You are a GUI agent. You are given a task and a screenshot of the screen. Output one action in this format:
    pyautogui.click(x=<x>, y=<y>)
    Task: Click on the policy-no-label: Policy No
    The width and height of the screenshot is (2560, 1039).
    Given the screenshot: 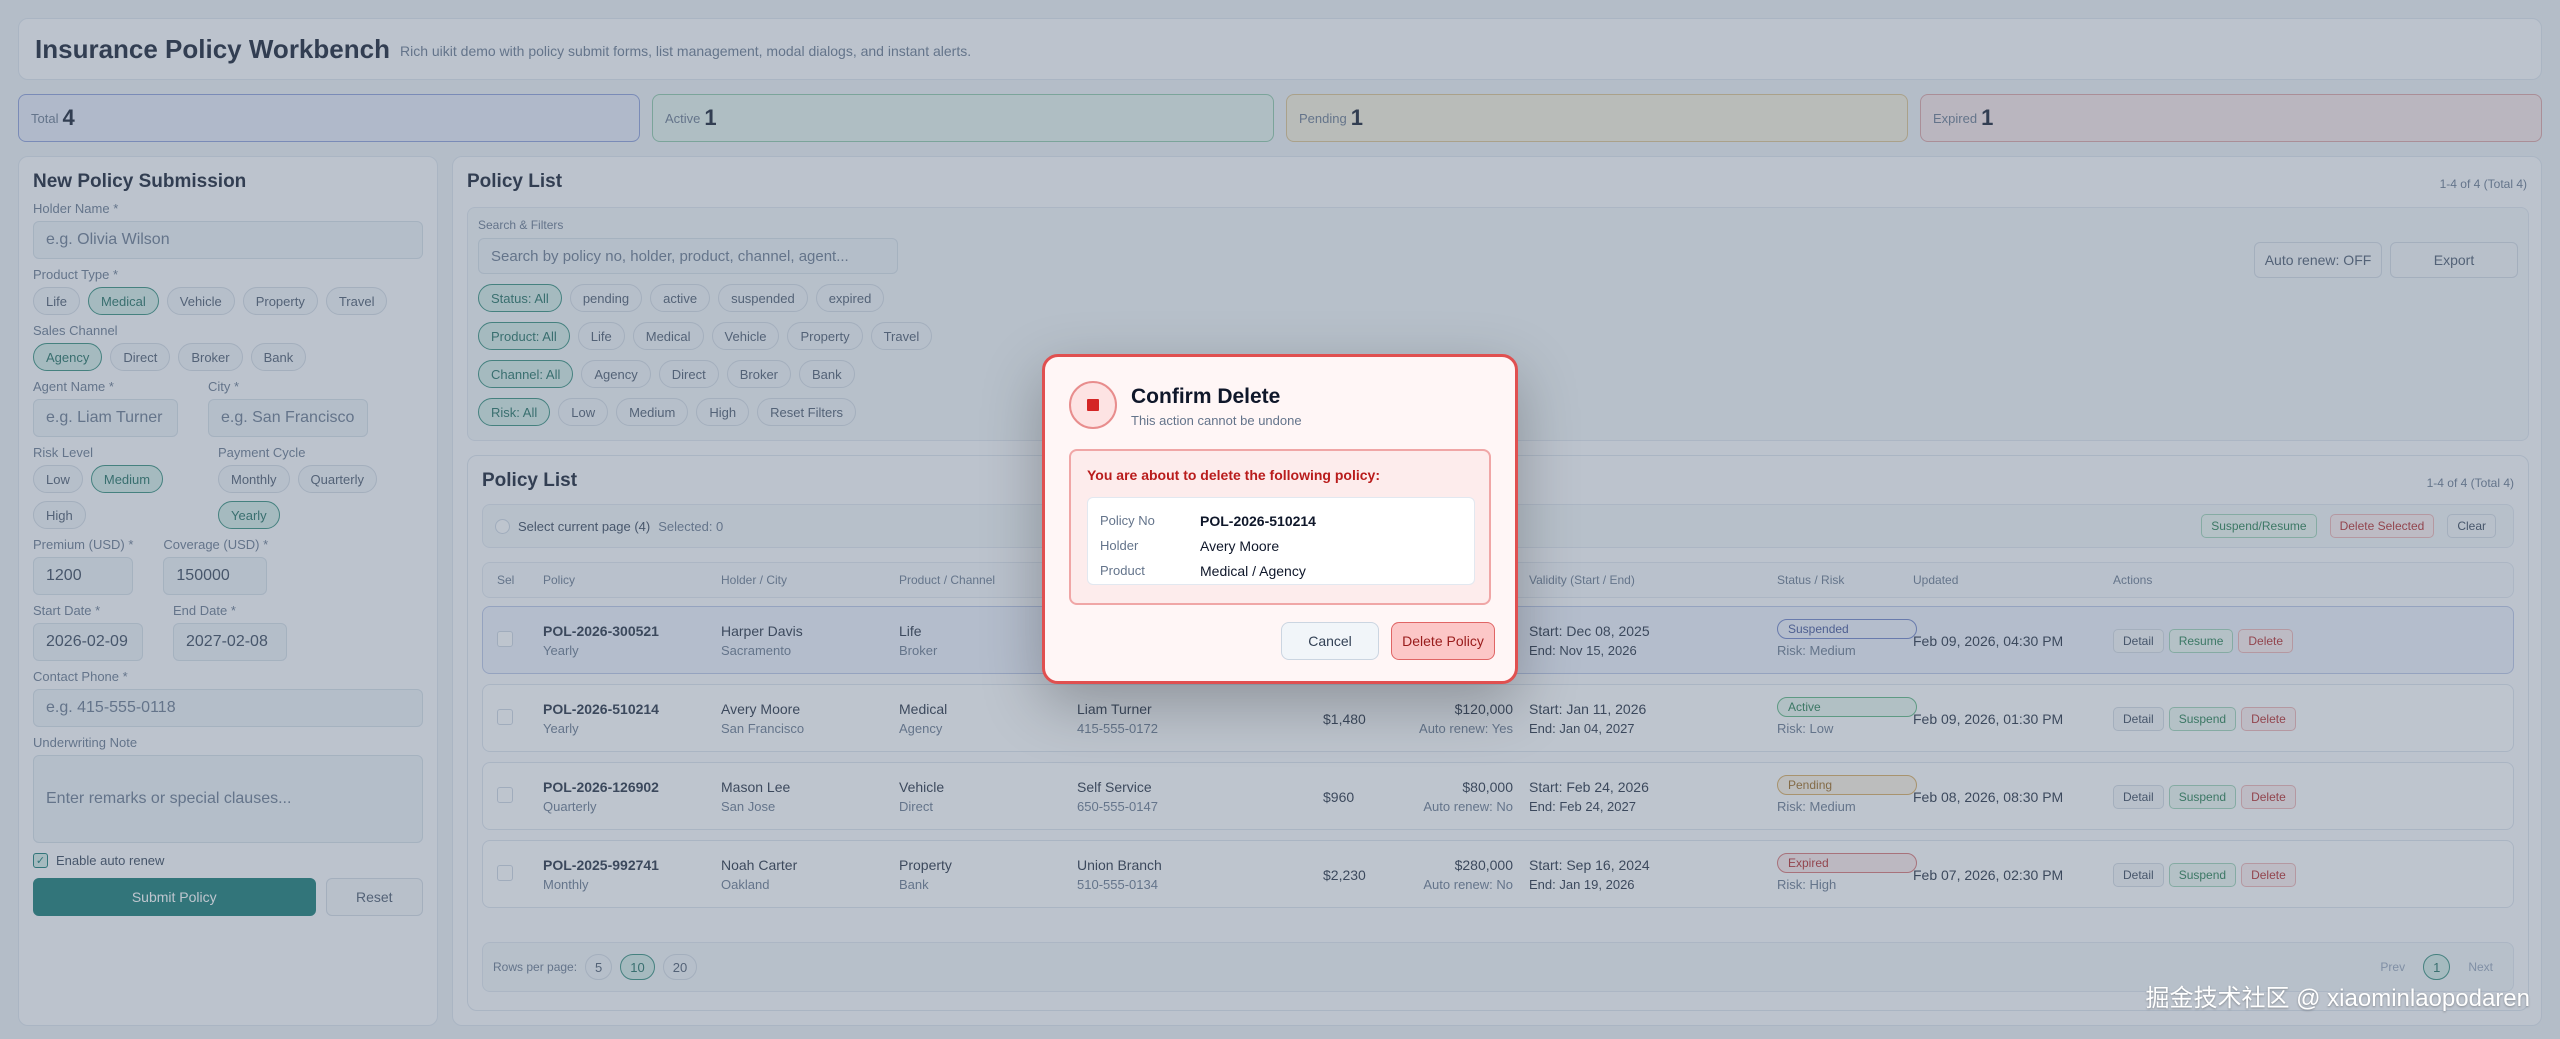 What is the action you would take?
    pyautogui.click(x=1127, y=520)
    